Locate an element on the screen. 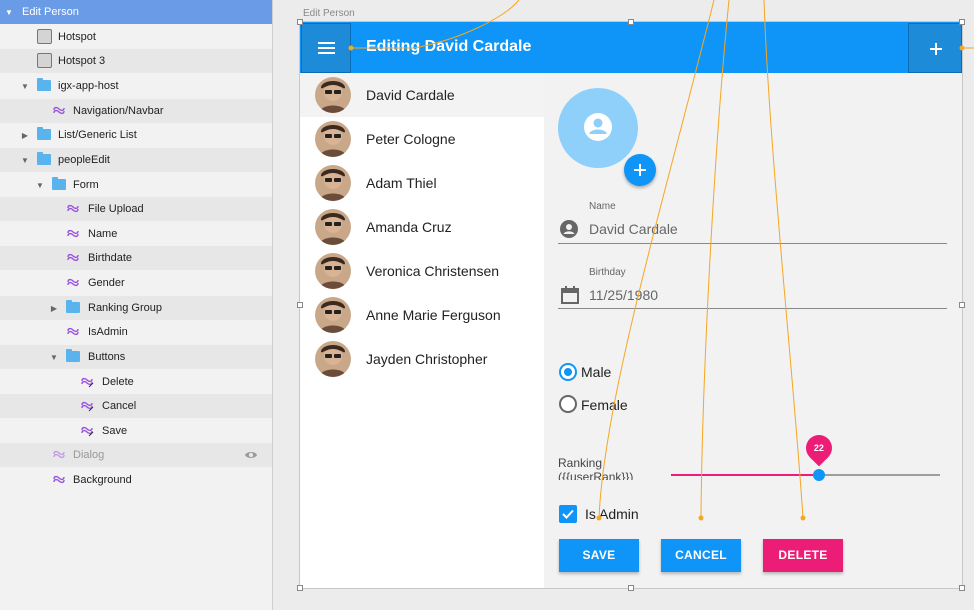 Image resolution: width=974 pixels, height=610 pixels. hamburger-icon is located at coordinates (326, 48).